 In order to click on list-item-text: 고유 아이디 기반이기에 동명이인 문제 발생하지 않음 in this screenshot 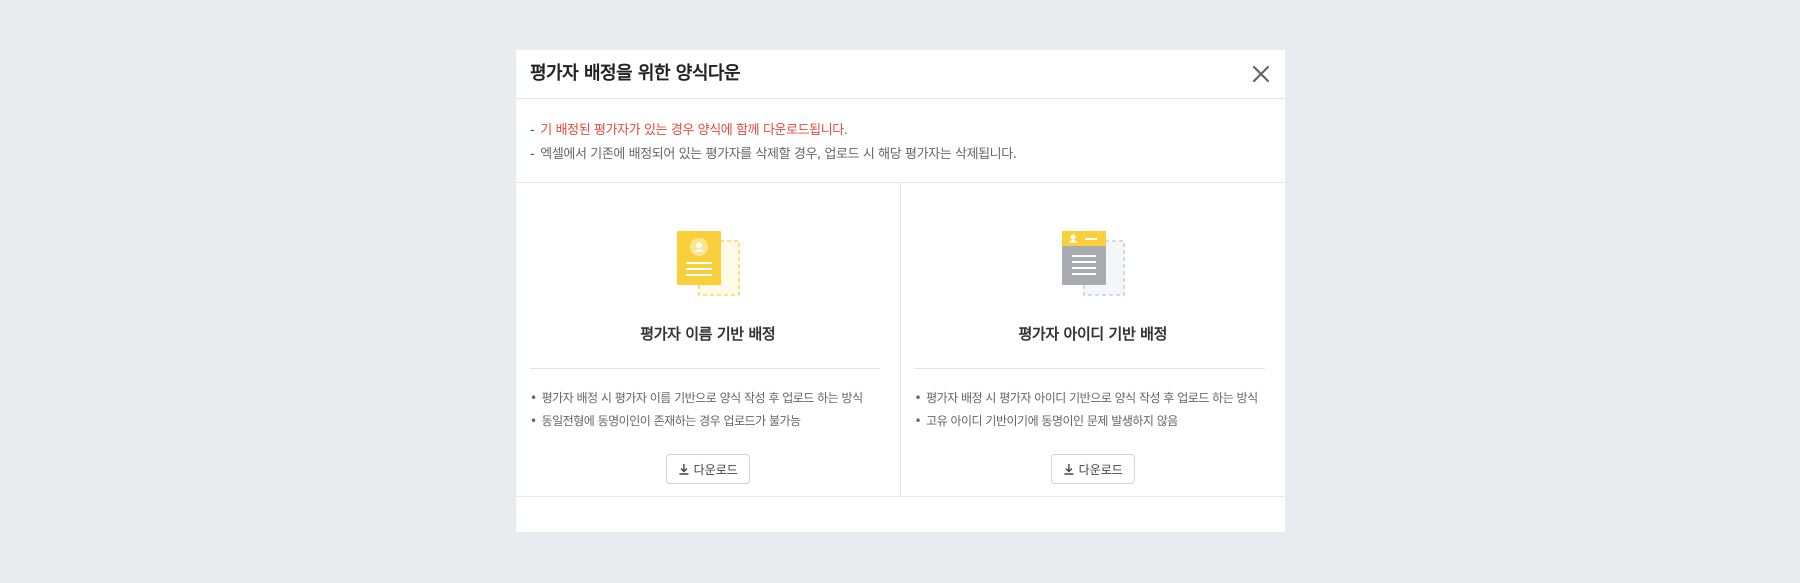, I will do `click(1052, 421)`.